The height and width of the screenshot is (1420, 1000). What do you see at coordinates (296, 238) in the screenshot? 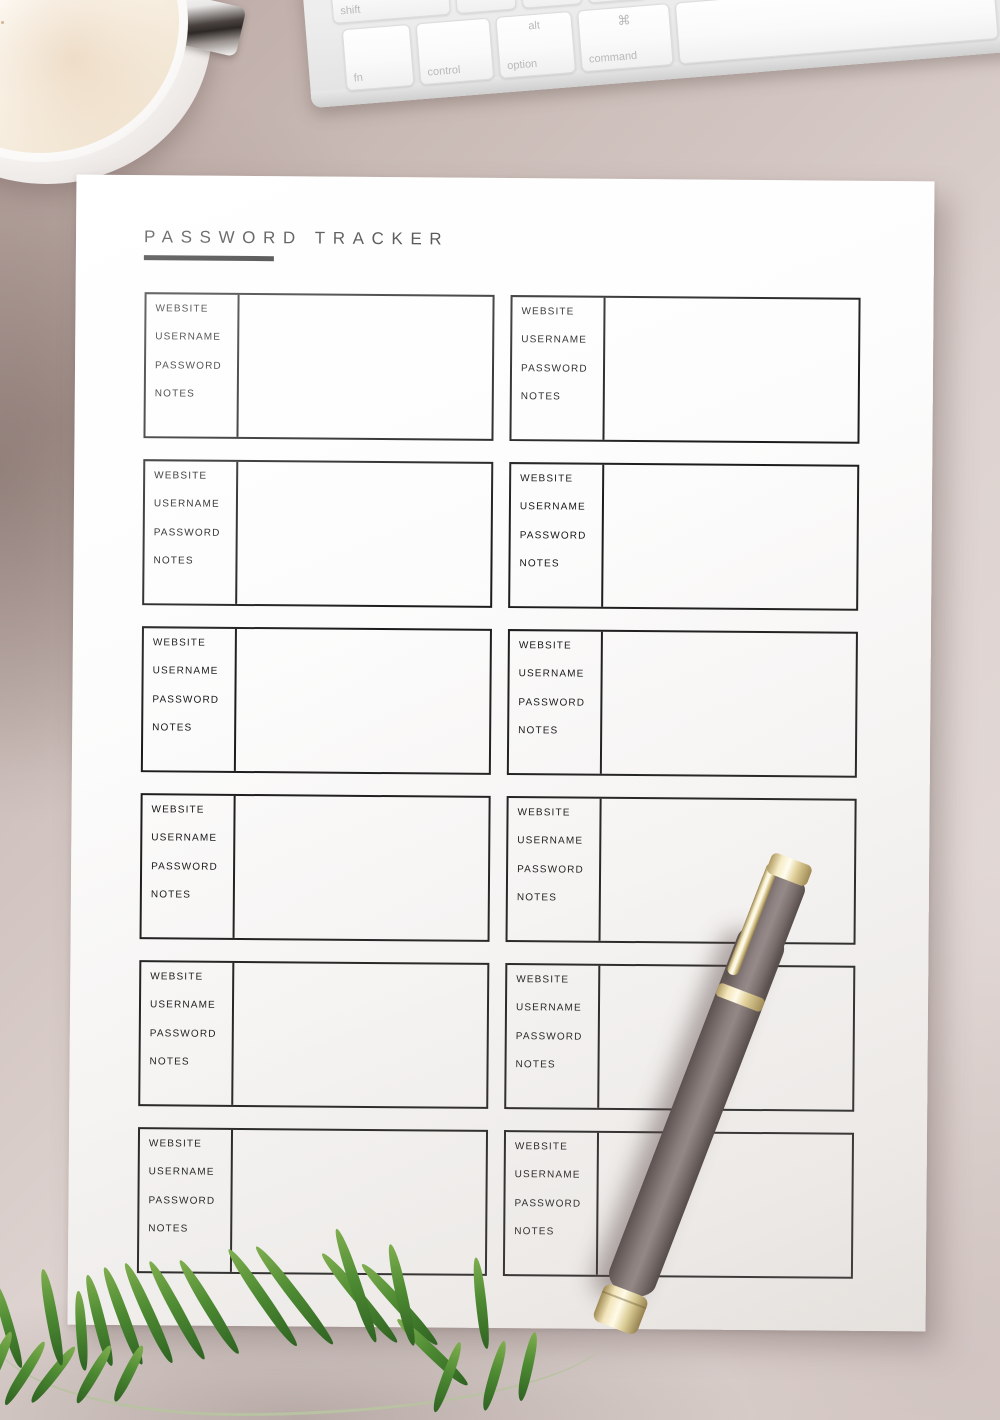
I see `page-title: PASSWORD TRACKER` at bounding box center [296, 238].